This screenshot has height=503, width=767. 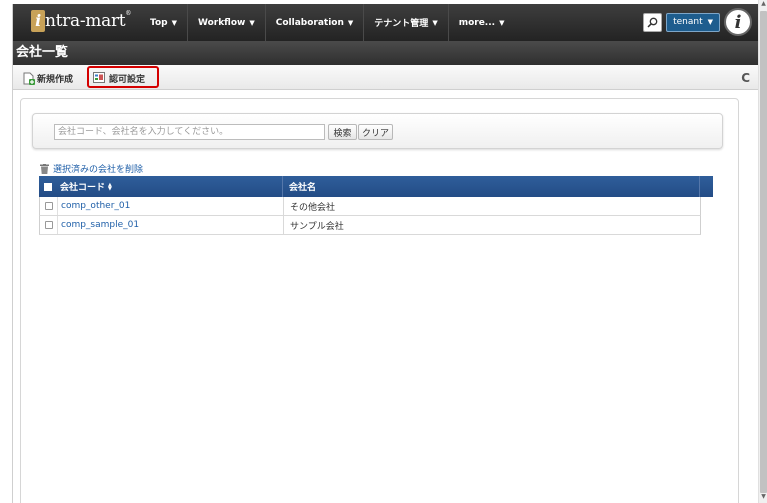 What do you see at coordinates (99, 77) in the screenshot?
I see `auth-settings-icon` at bounding box center [99, 77].